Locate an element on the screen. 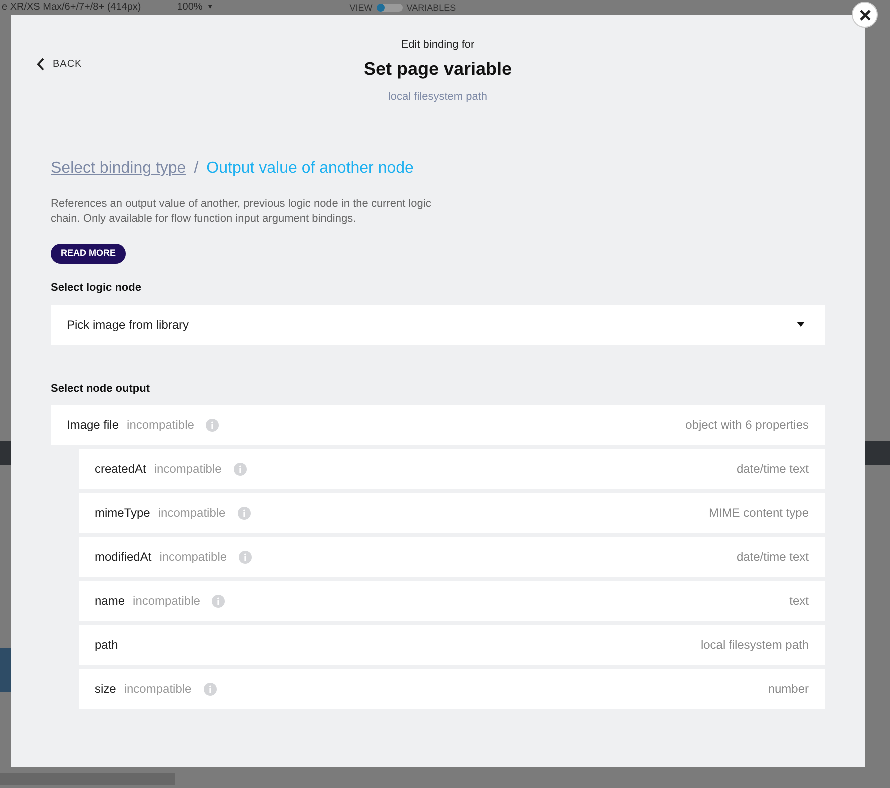  output-type: local filesystem path is located at coordinates (754, 645).